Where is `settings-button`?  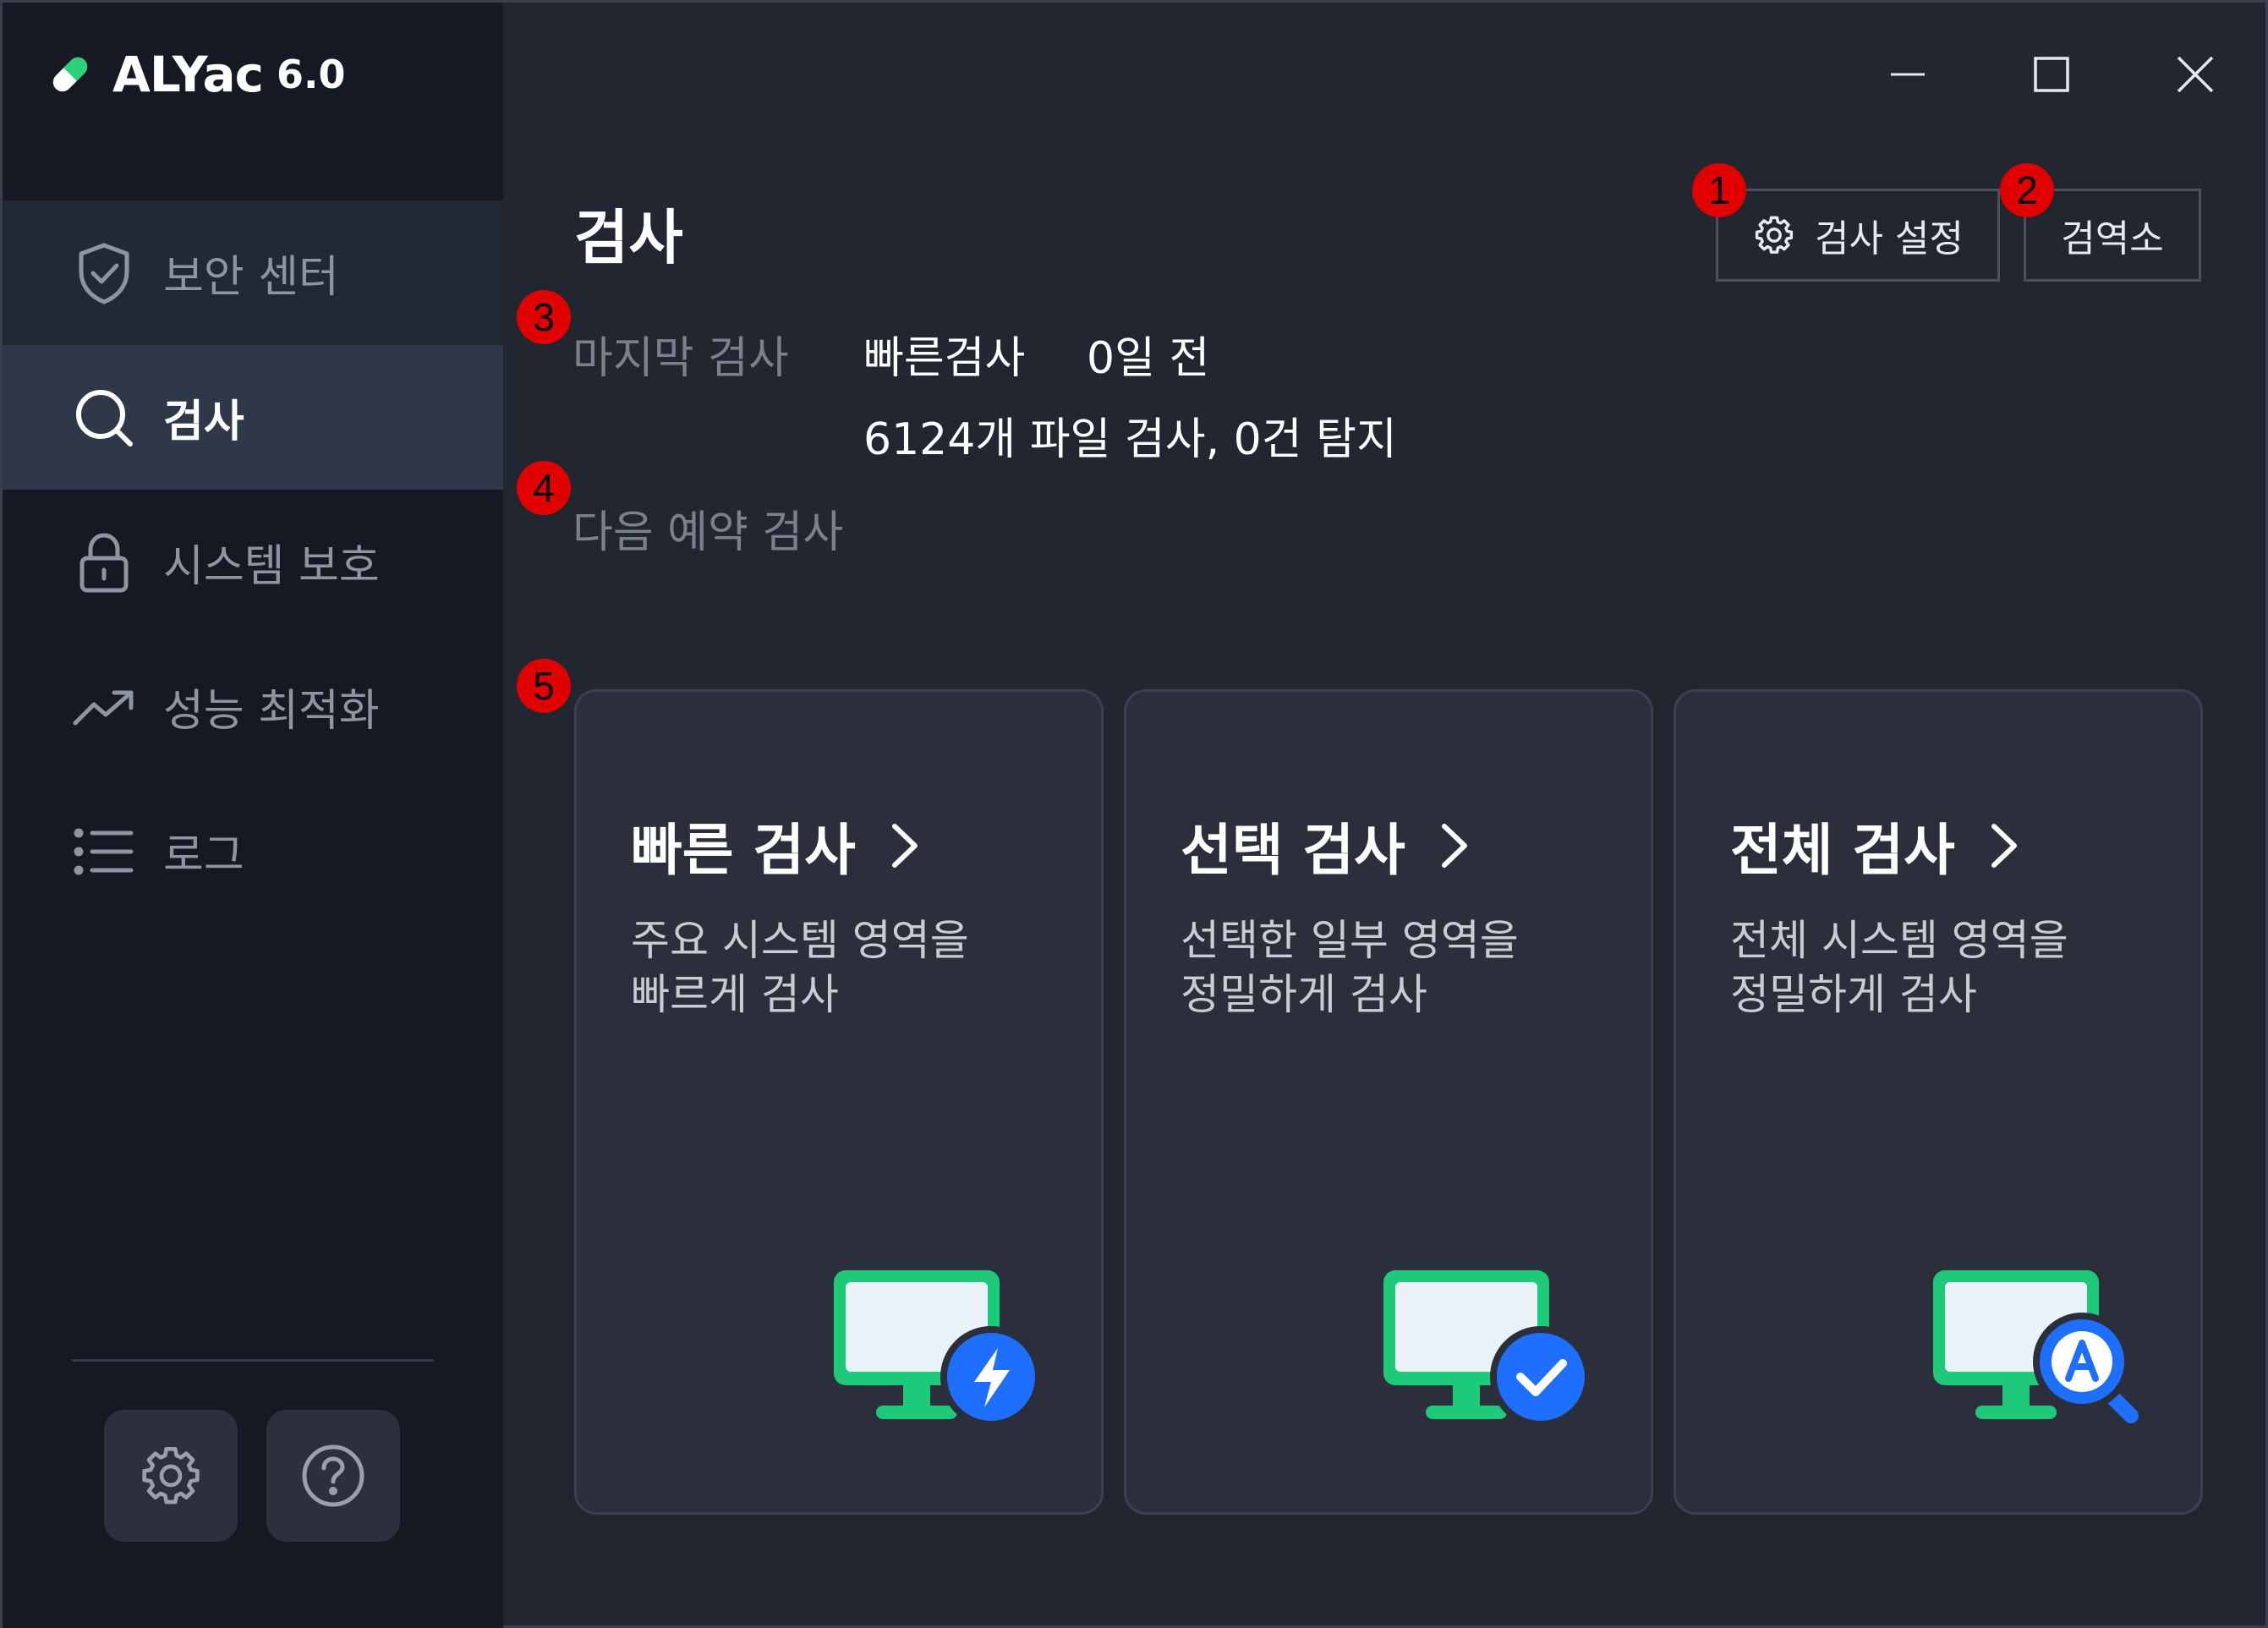 settings-button is located at coordinates (171, 1476).